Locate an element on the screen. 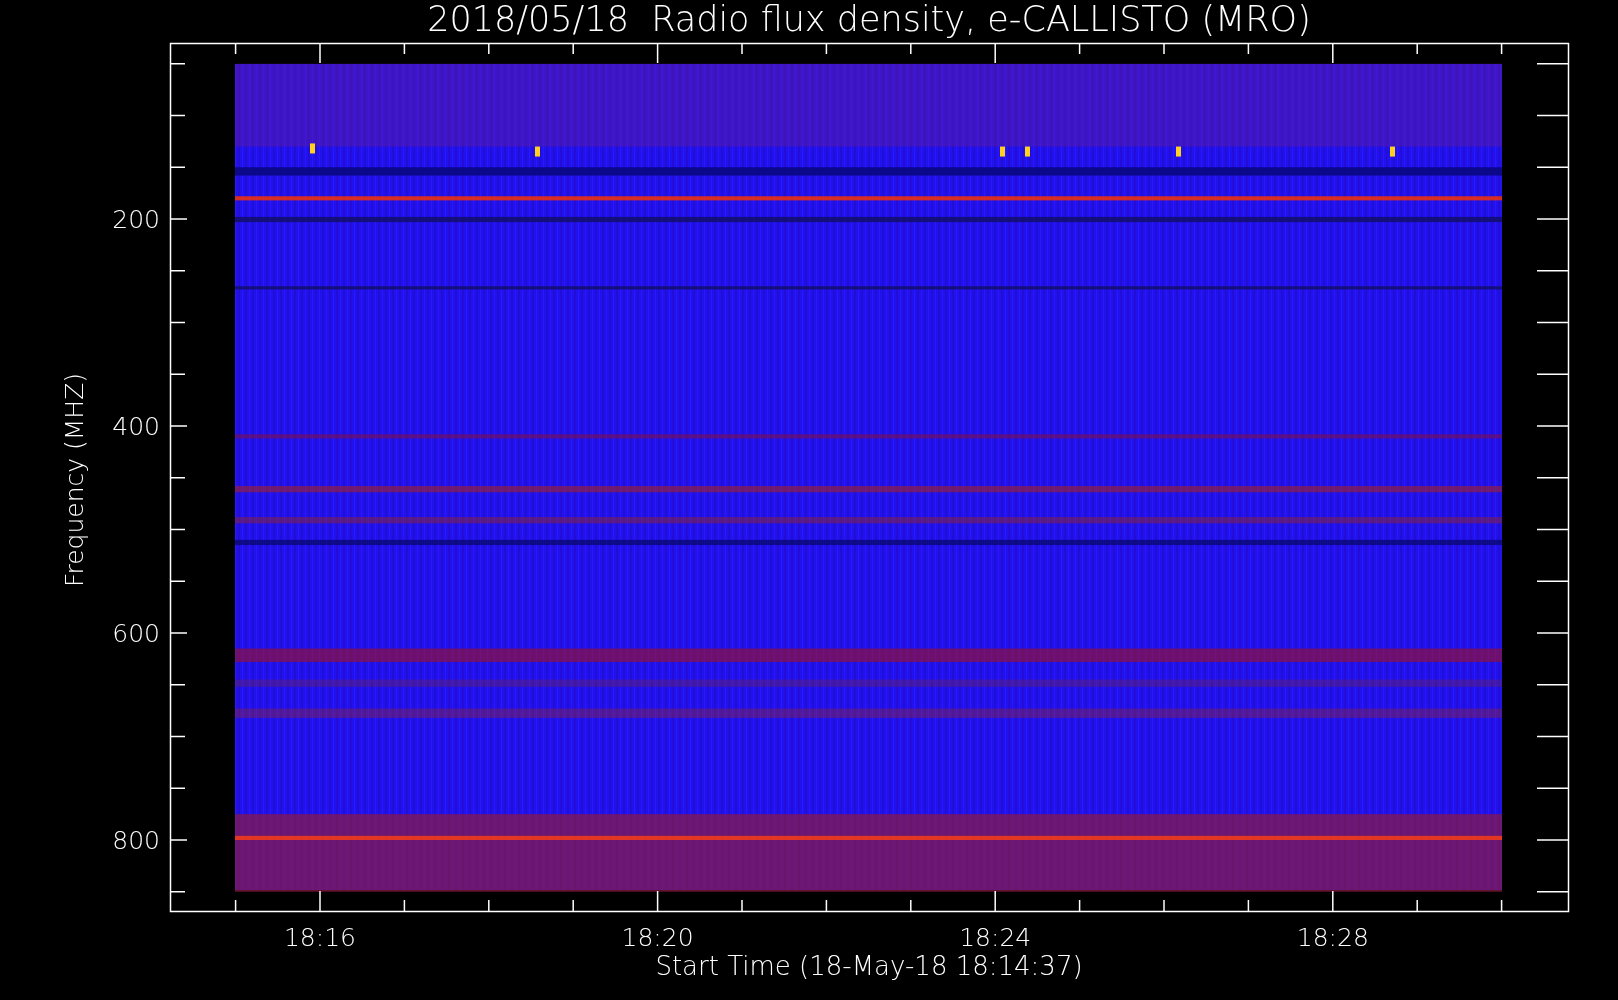 This screenshot has width=1618, height=1000. x-tick-label: 18:20 is located at coordinates (657, 937).